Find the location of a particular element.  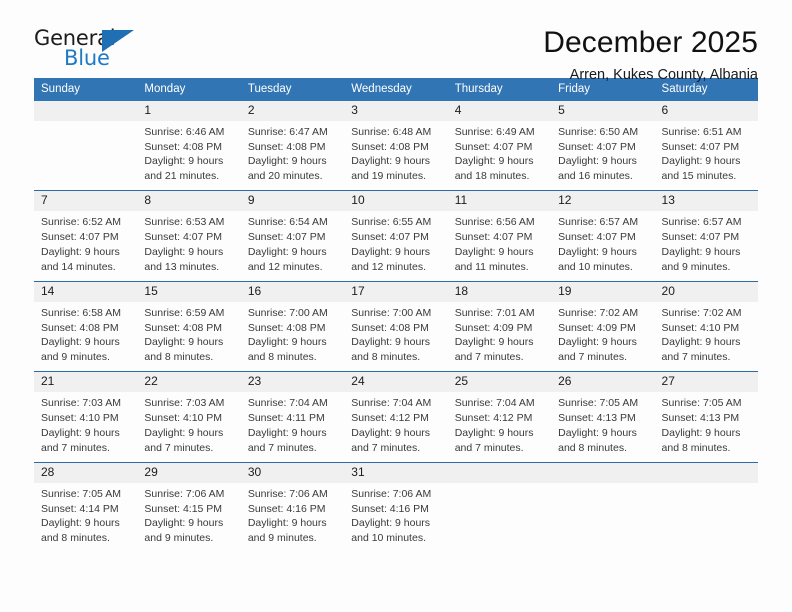

sun-detail-line: Sunset: 4:12 PM is located at coordinates (493, 418).